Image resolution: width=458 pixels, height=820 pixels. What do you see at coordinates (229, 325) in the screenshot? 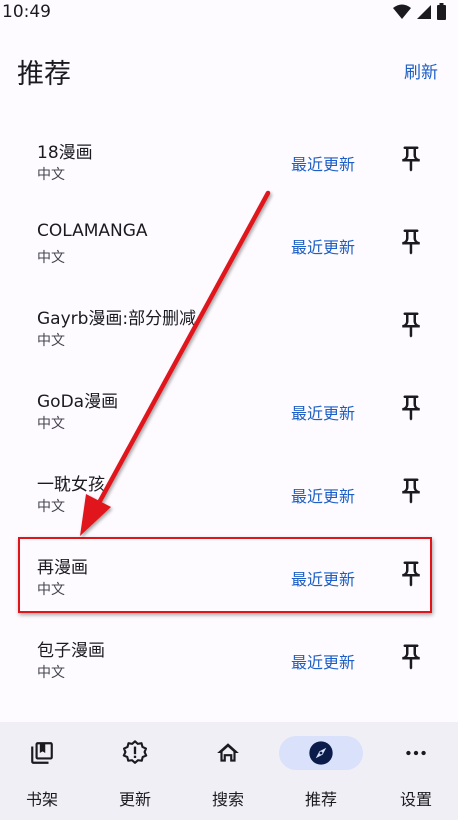
I see `source-item: Gayrb漫画:部分删减 中文` at bounding box center [229, 325].